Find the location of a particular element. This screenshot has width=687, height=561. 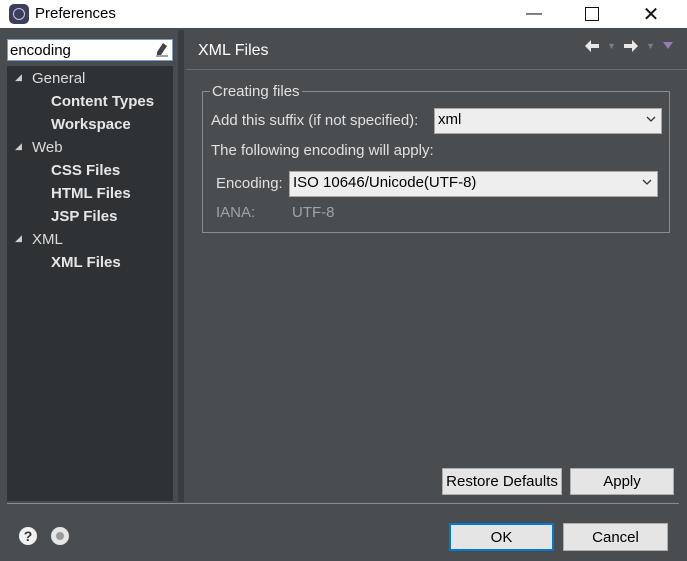

back-history-chevron-icon: ▼ is located at coordinates (611, 46).